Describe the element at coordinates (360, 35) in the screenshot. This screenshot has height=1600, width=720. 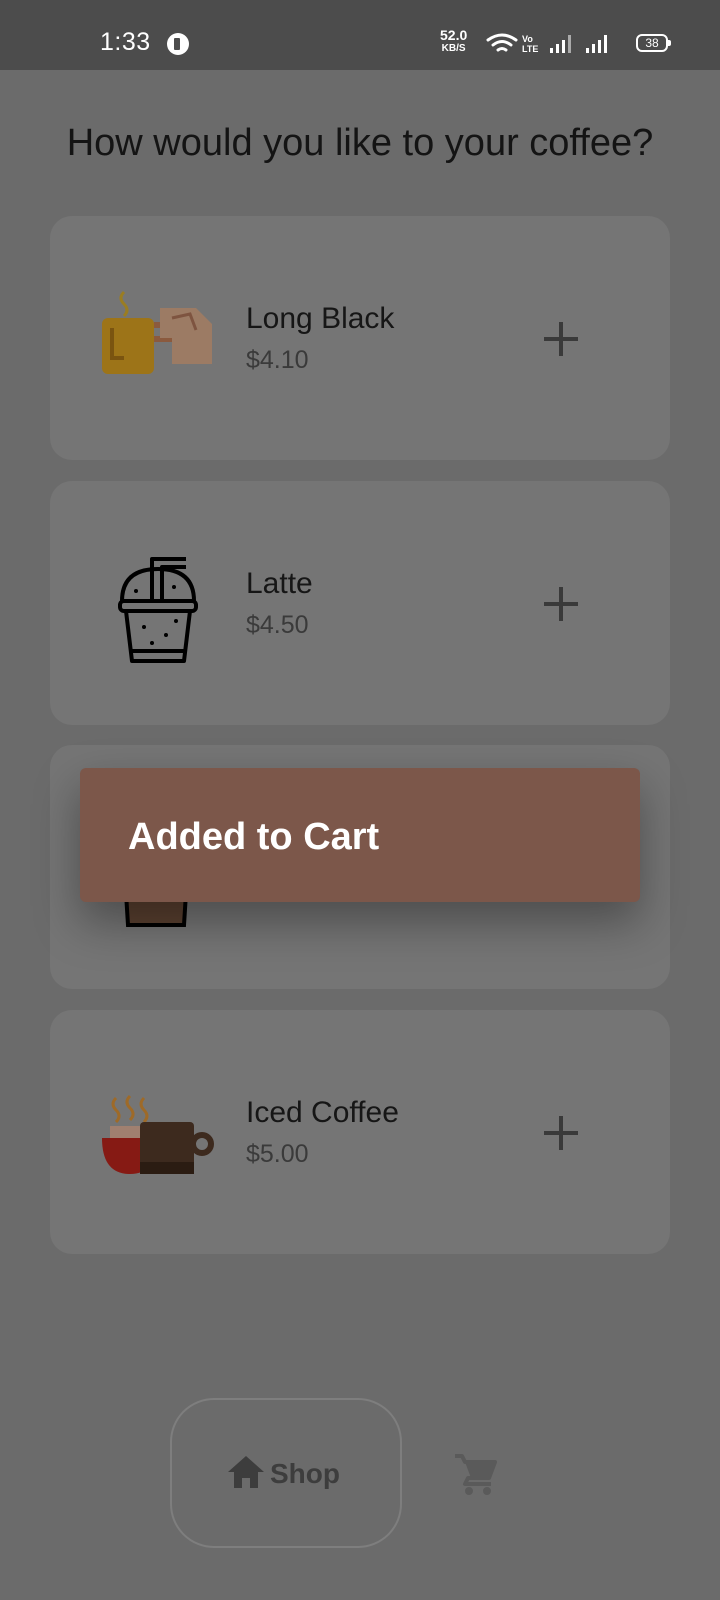
I see `status-bar: 1:33 52.0 KB/S Vo LTE 38` at that location.